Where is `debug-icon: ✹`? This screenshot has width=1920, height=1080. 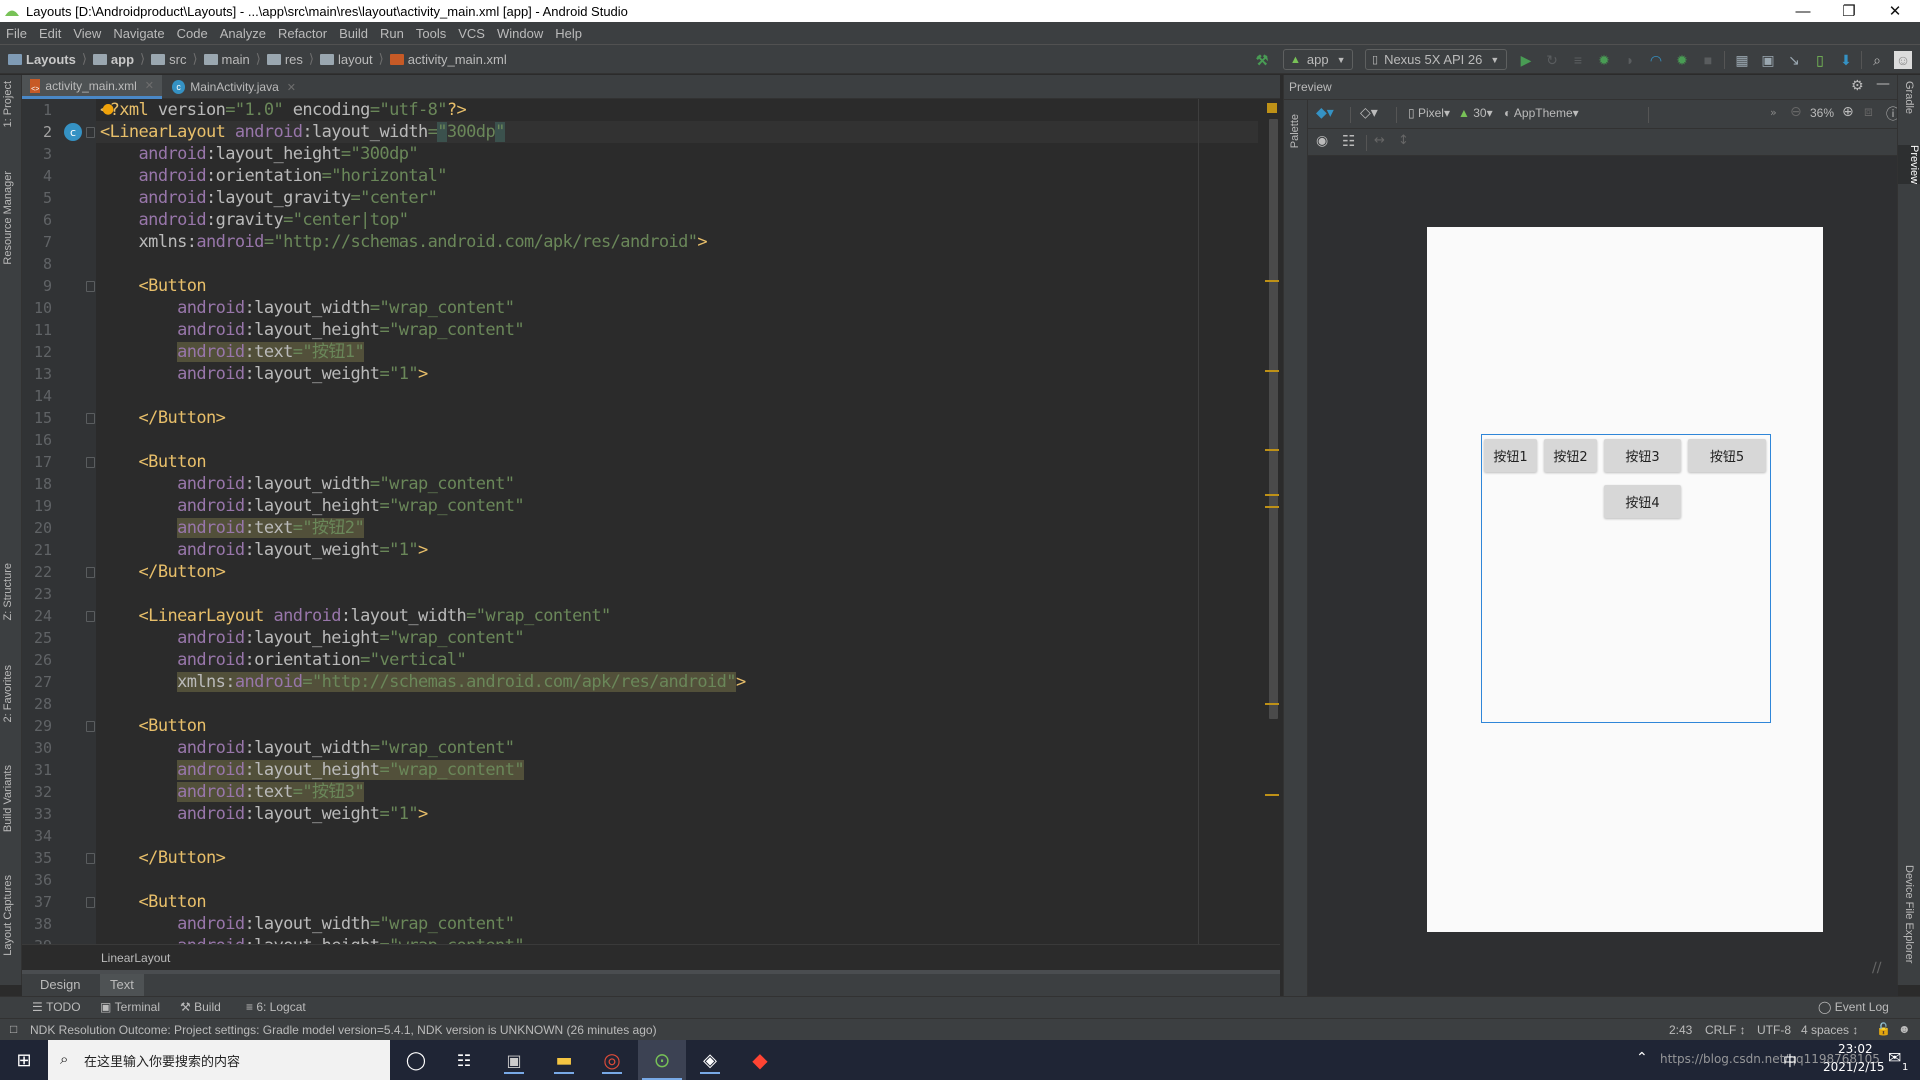
debug-icon: ✹ is located at coordinates (1604, 60).